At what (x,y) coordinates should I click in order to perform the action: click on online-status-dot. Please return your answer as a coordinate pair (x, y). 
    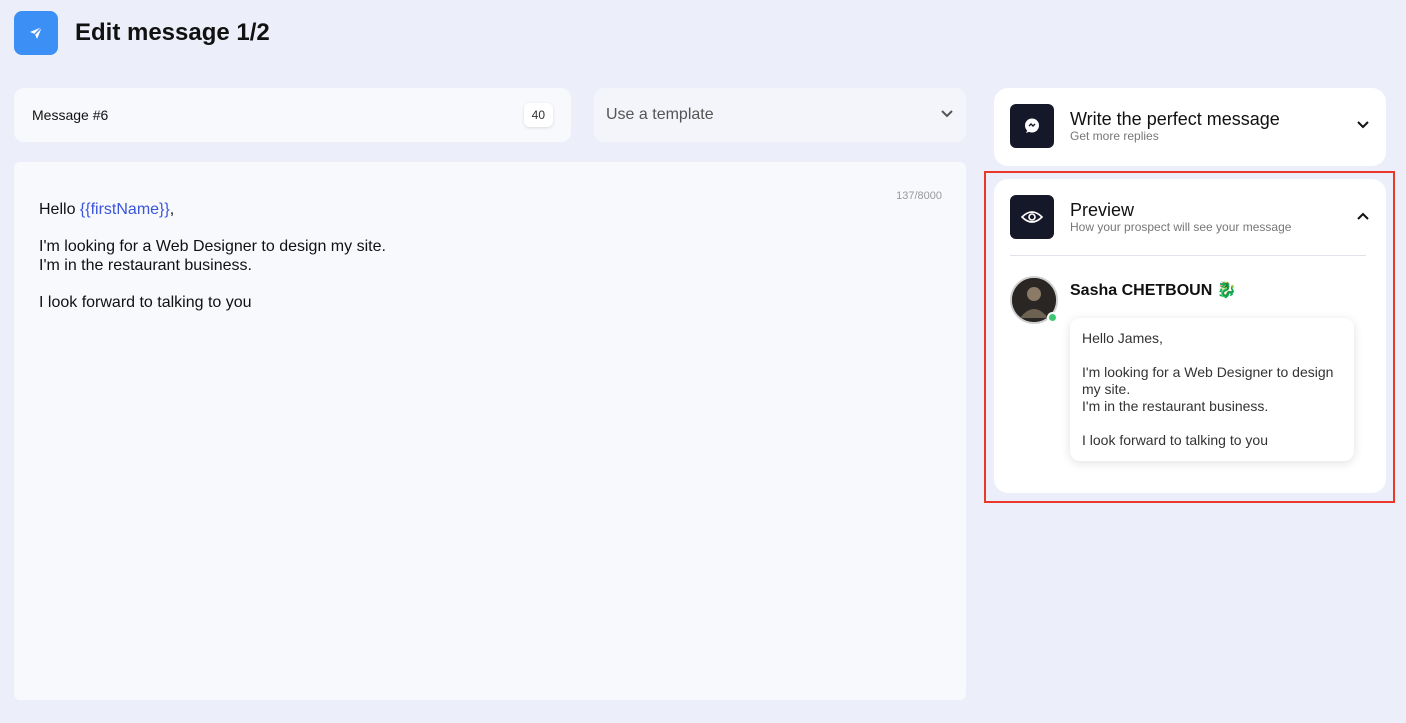
    Looking at the image, I should click on (1052, 317).